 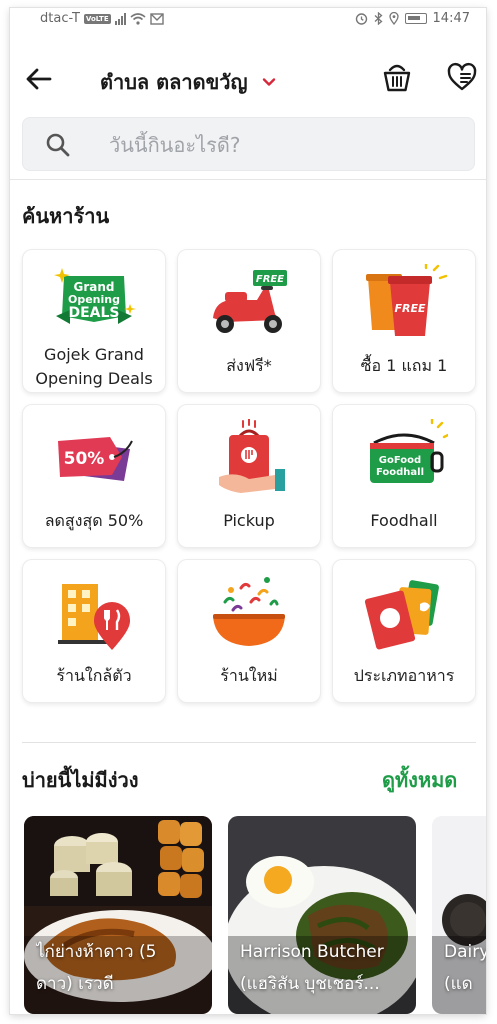 What do you see at coordinates (249, 675) in the screenshot?
I see `category-label: ร้านใหม่` at bounding box center [249, 675].